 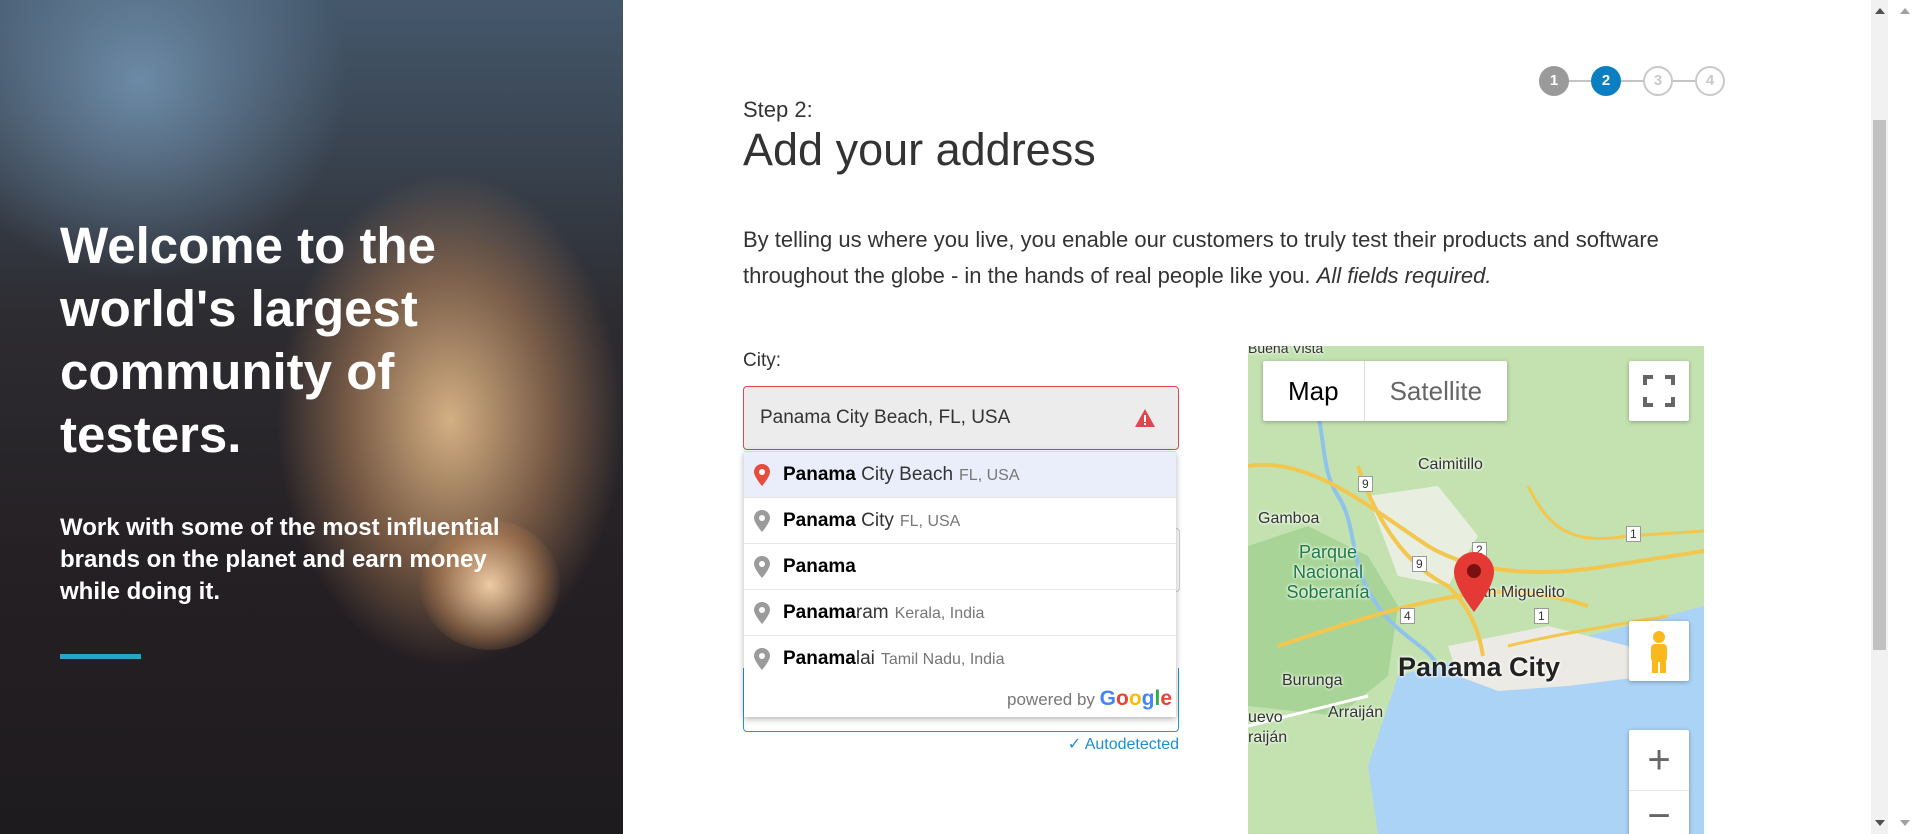 I want to click on powered-by-text: powered by, so click(x=1051, y=699).